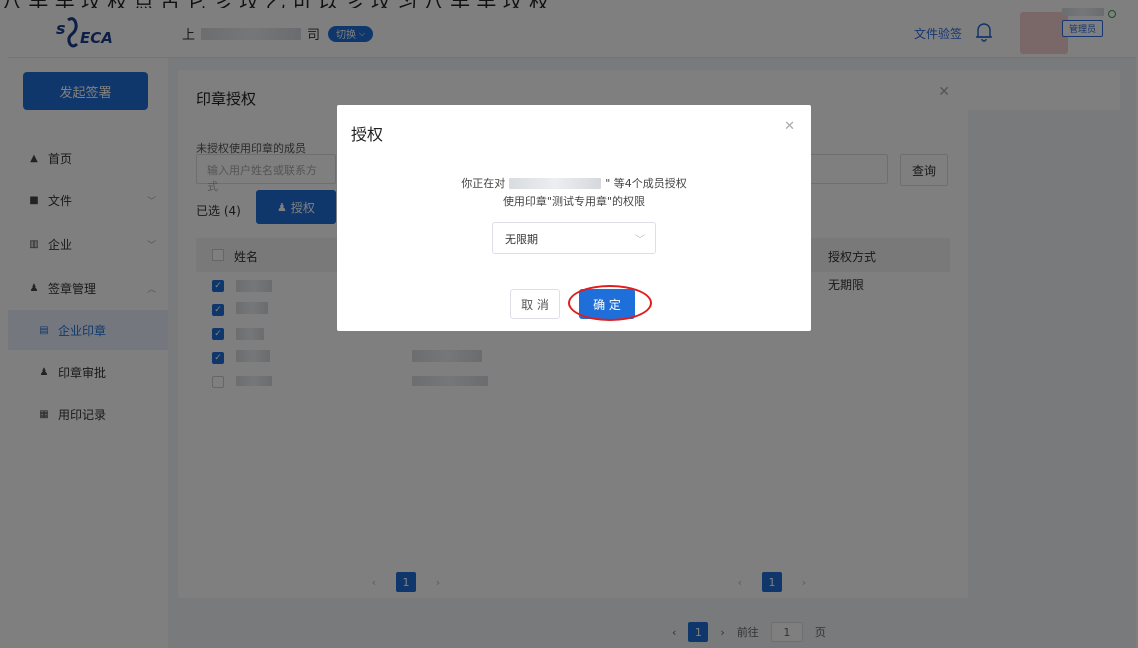  I want to click on dialog-title: 授权, so click(367, 134).